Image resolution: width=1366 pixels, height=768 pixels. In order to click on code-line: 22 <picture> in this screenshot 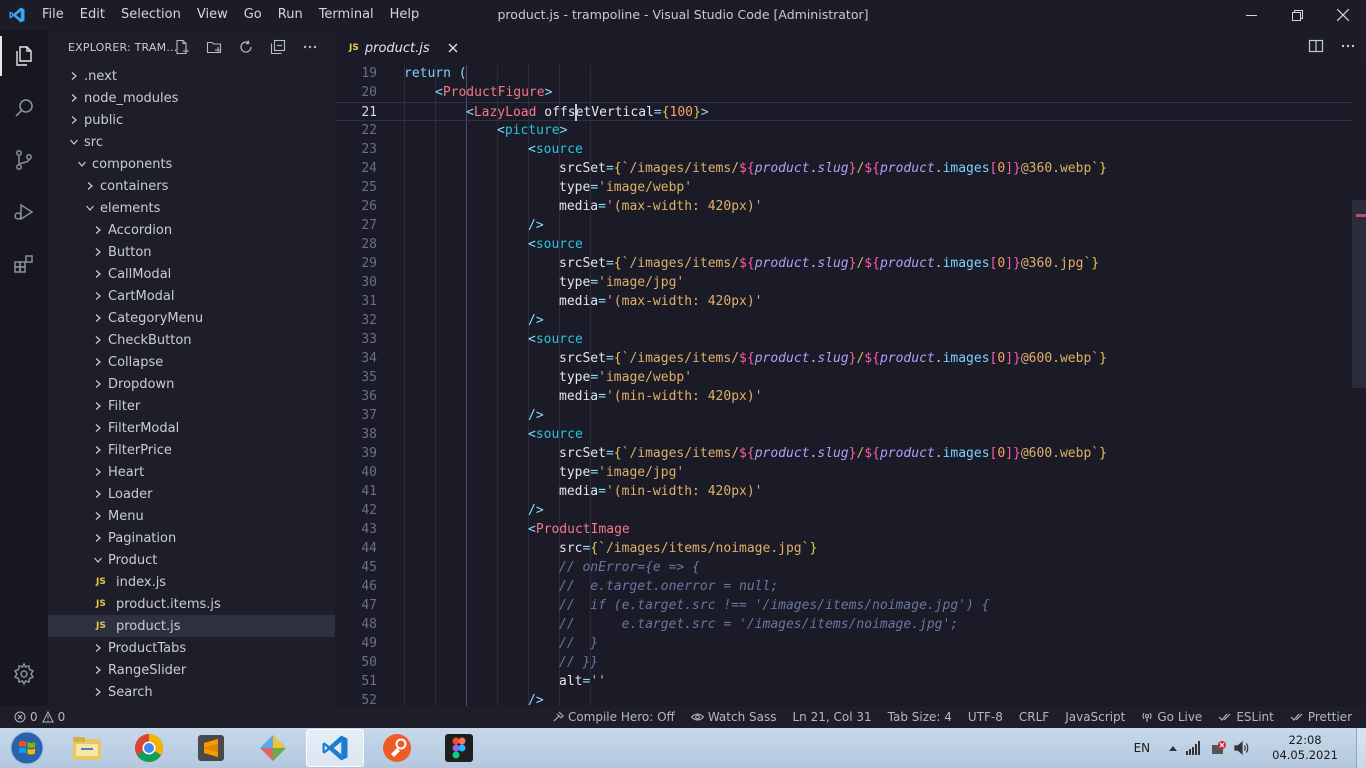, I will do `click(844, 130)`.